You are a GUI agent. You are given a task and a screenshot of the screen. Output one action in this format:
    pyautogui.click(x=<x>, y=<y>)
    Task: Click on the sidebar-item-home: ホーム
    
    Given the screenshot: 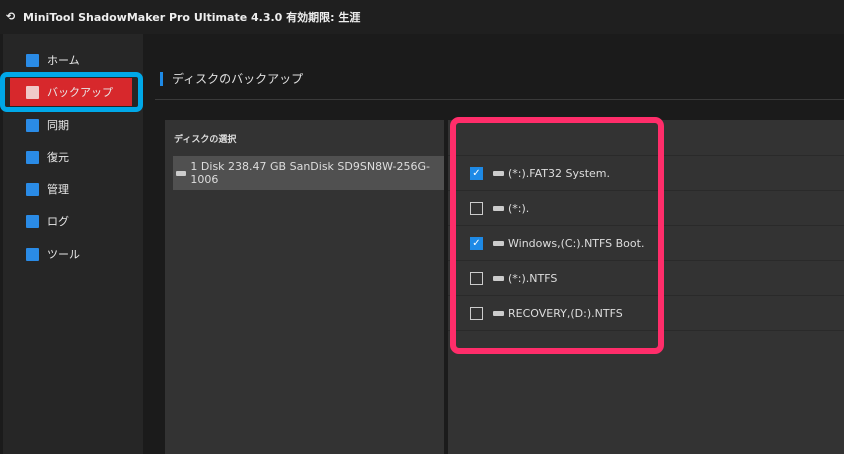 What is the action you would take?
    pyautogui.click(x=53, y=60)
    